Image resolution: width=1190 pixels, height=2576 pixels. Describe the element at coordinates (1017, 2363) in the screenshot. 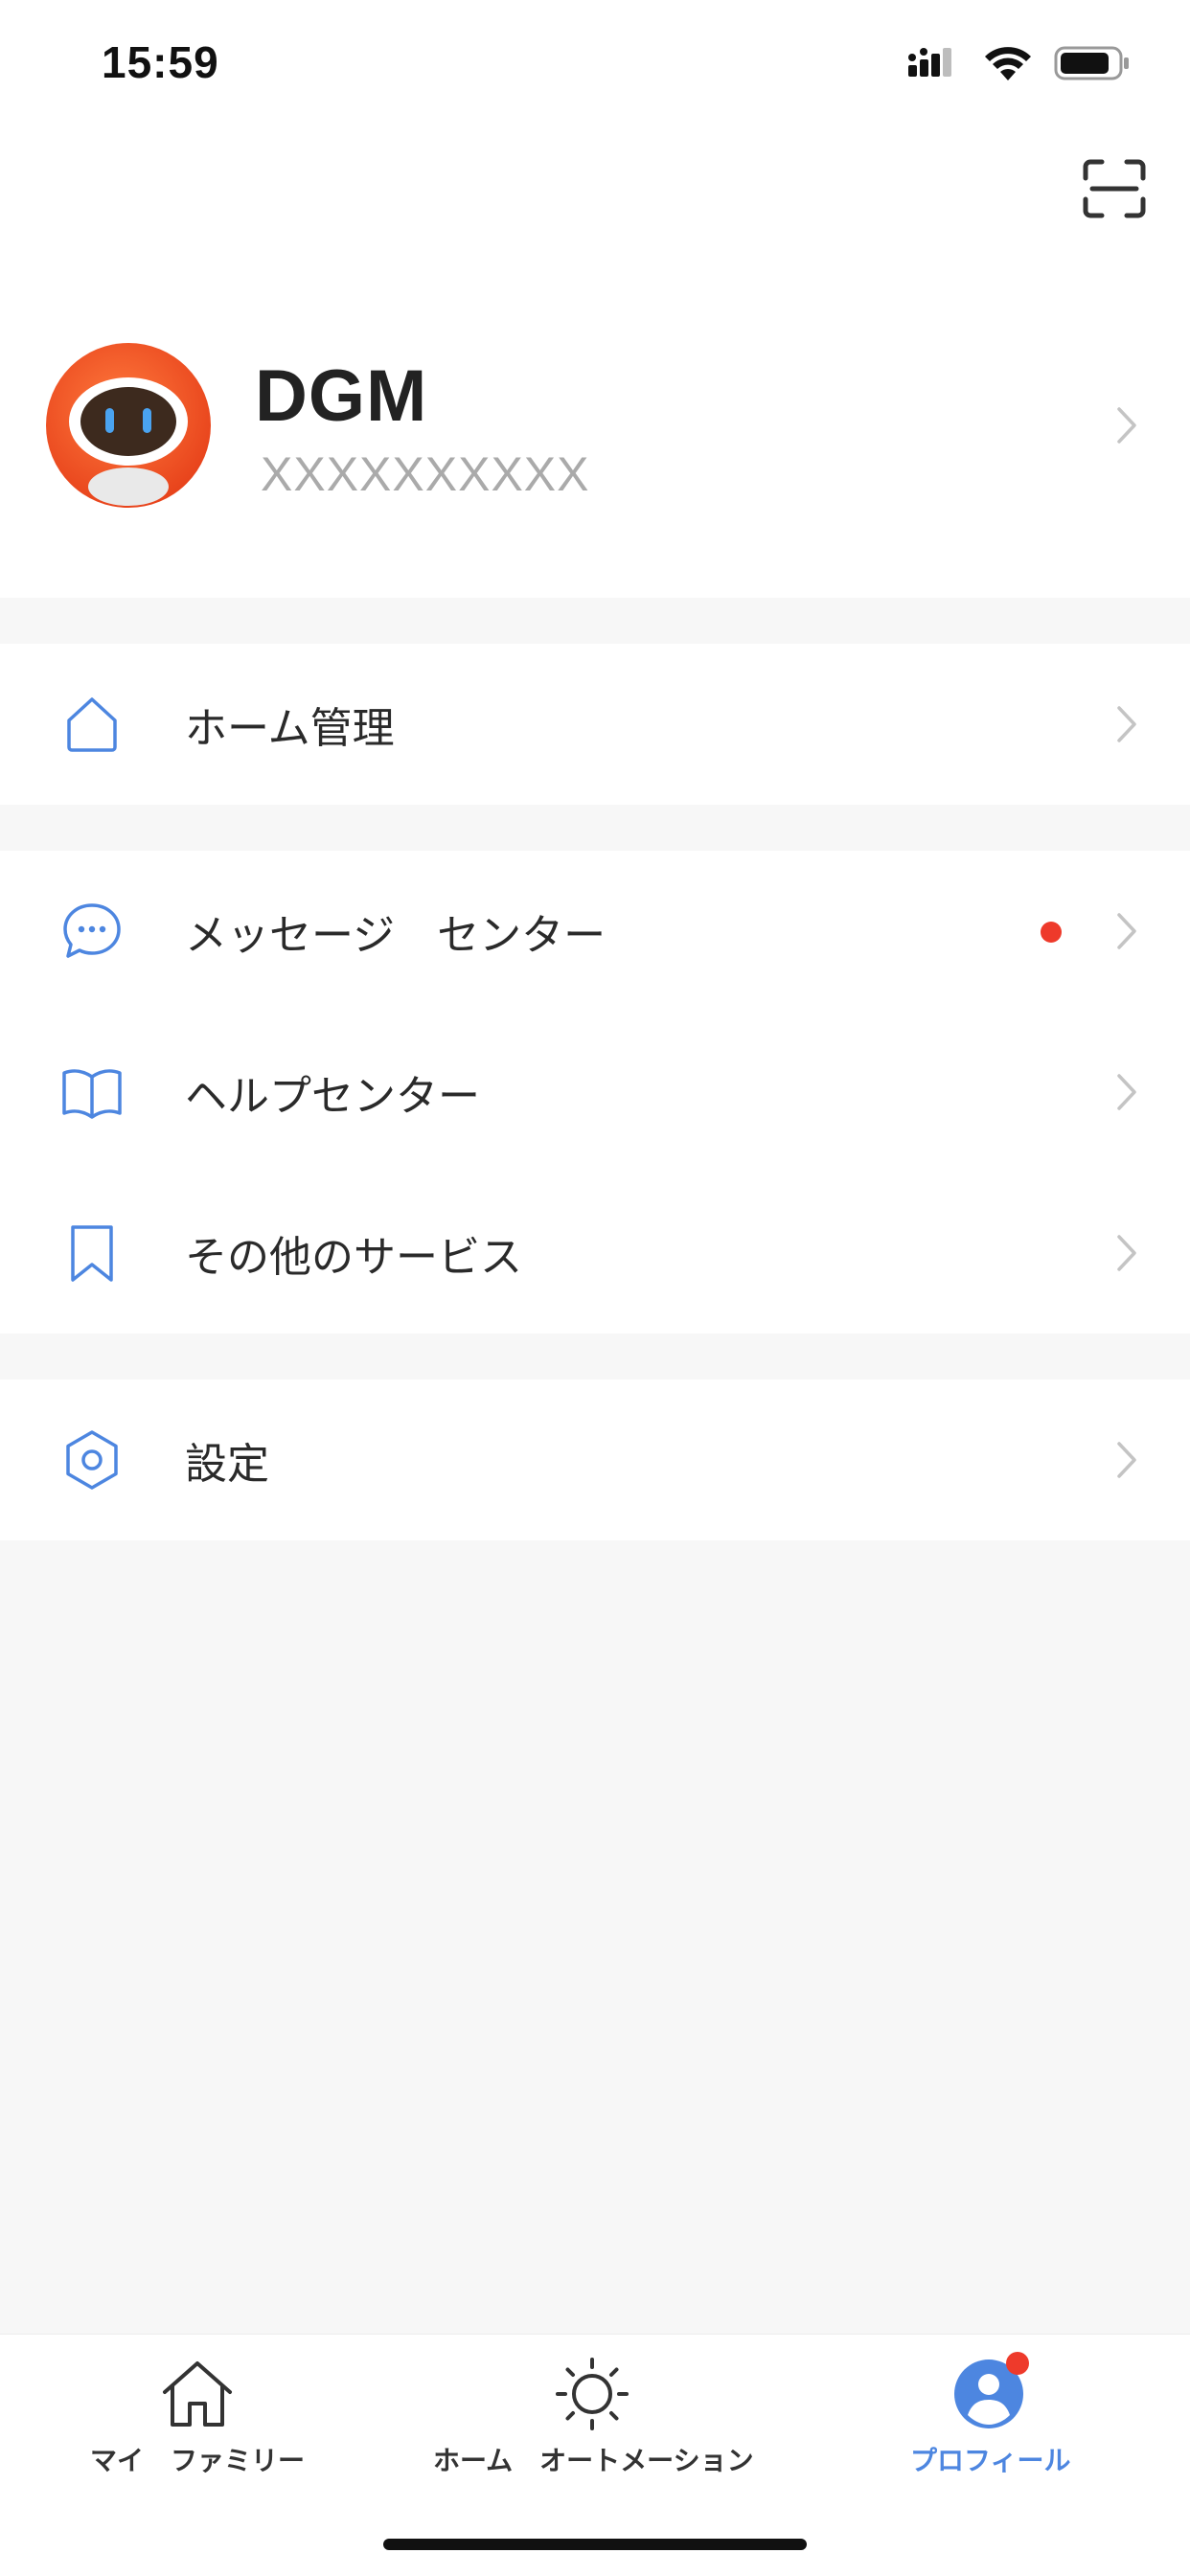

I see `tab-notification-dot` at that location.